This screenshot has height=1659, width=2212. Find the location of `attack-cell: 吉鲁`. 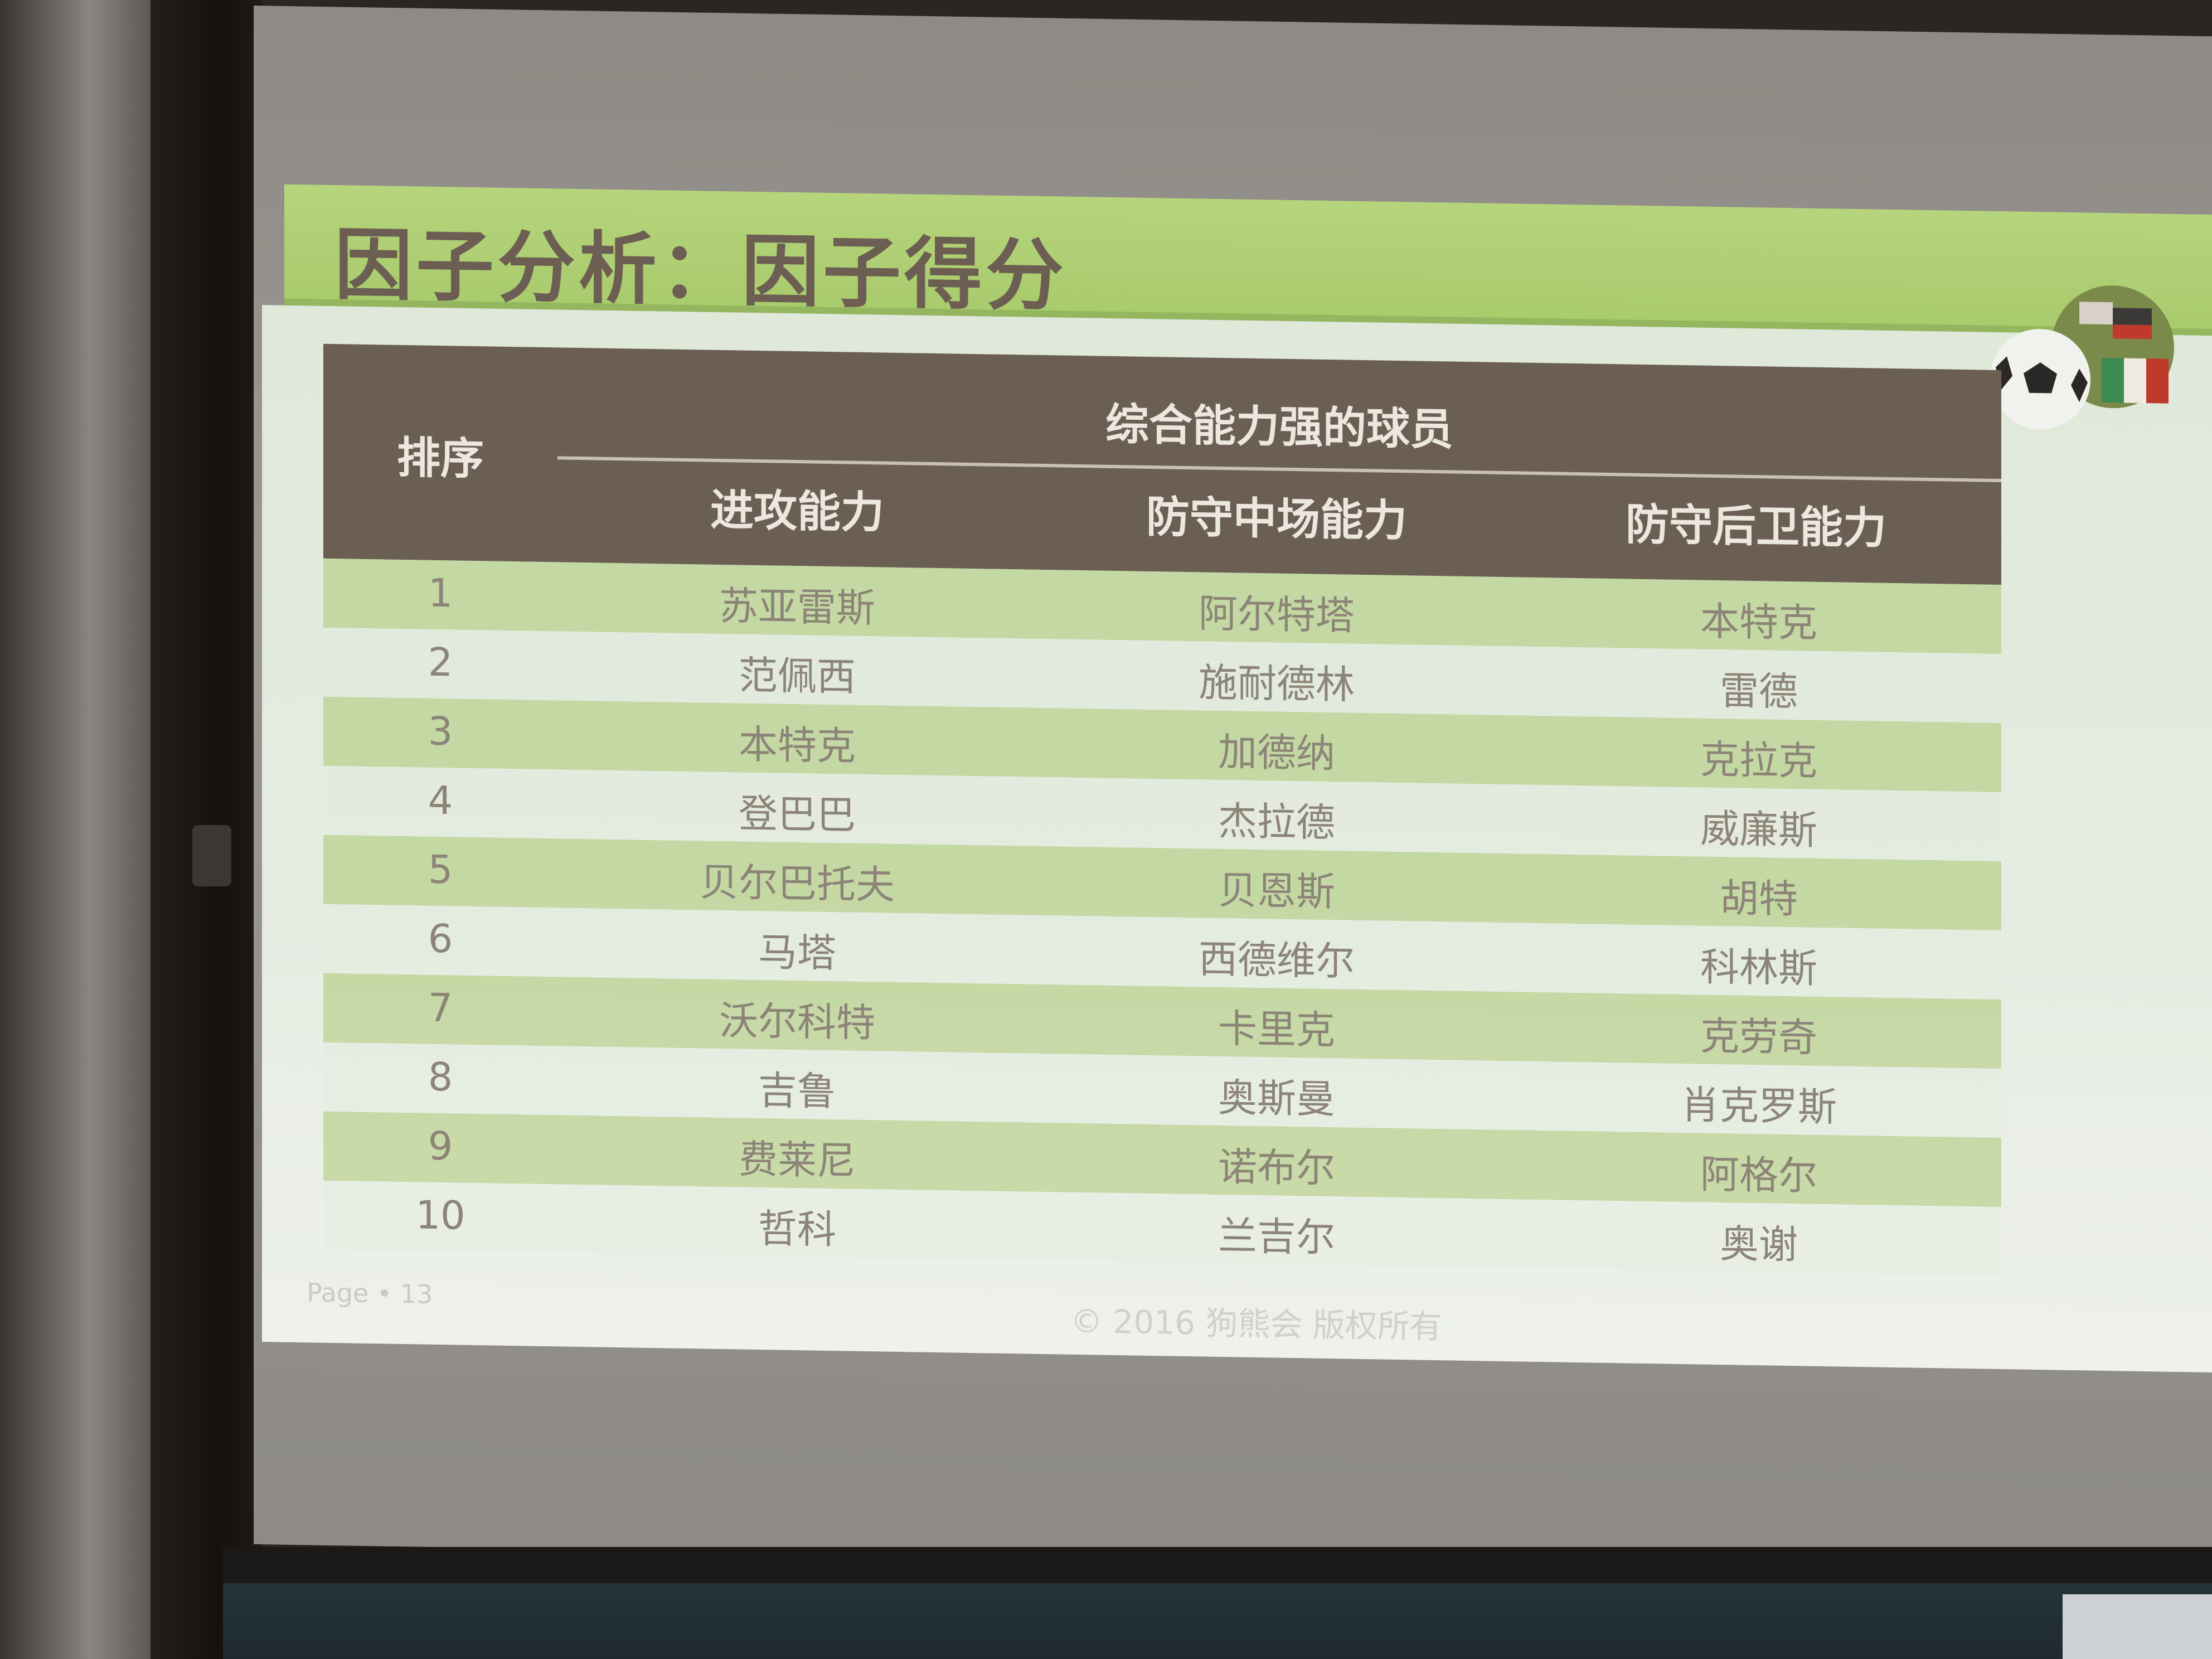

attack-cell: 吉鲁 is located at coordinates (797, 1091).